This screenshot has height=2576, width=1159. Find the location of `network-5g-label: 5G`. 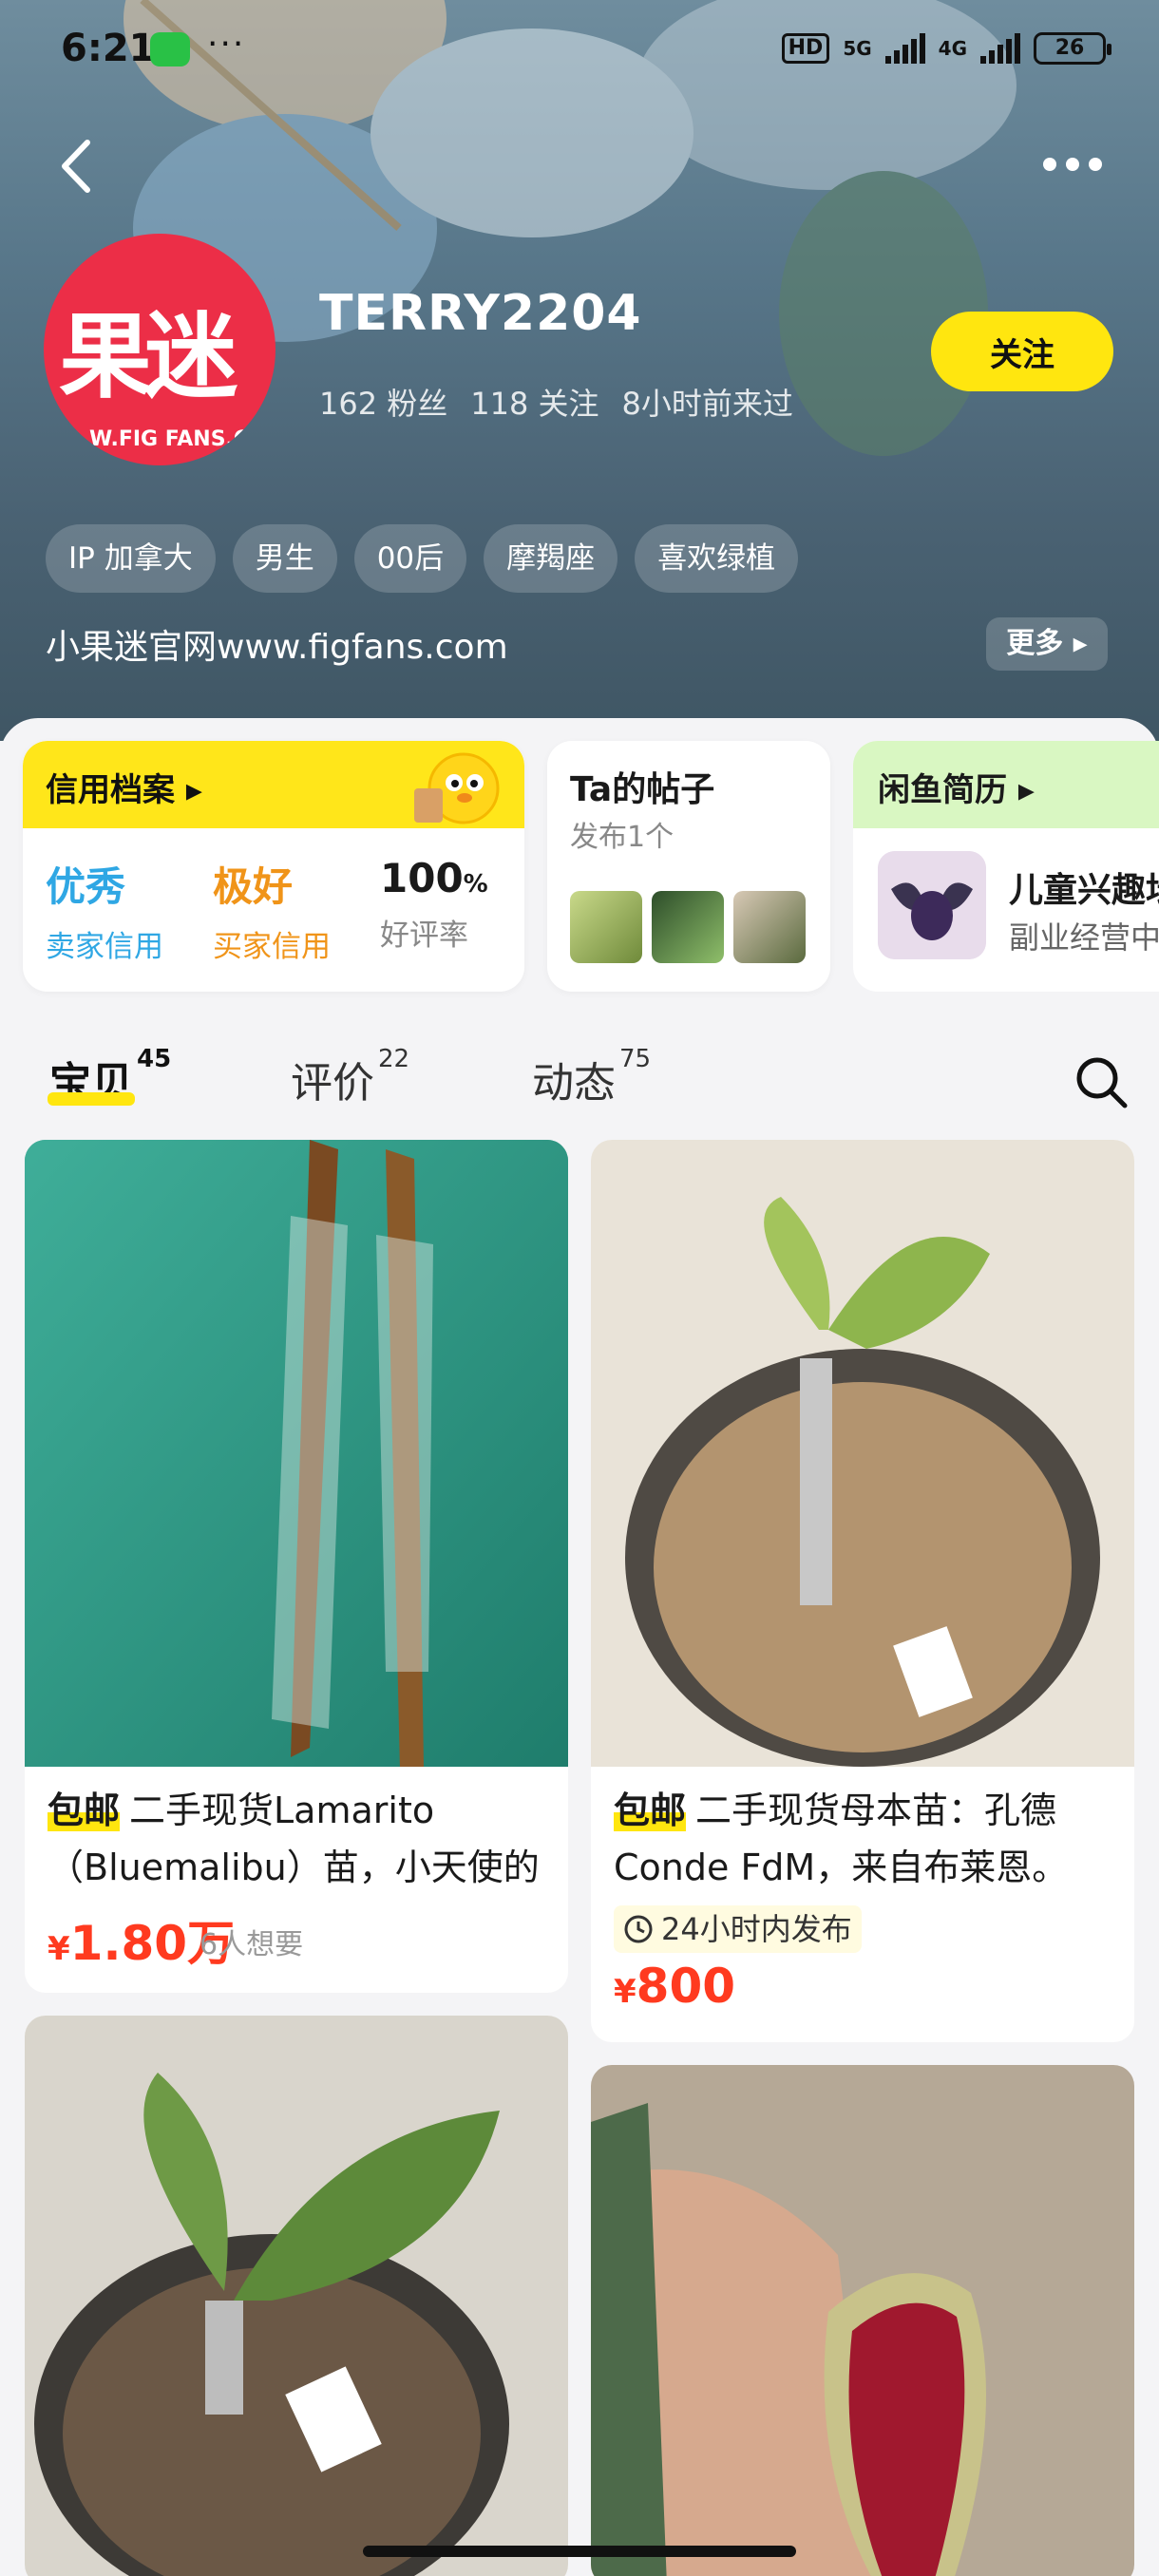

network-5g-label: 5G is located at coordinates (857, 48).